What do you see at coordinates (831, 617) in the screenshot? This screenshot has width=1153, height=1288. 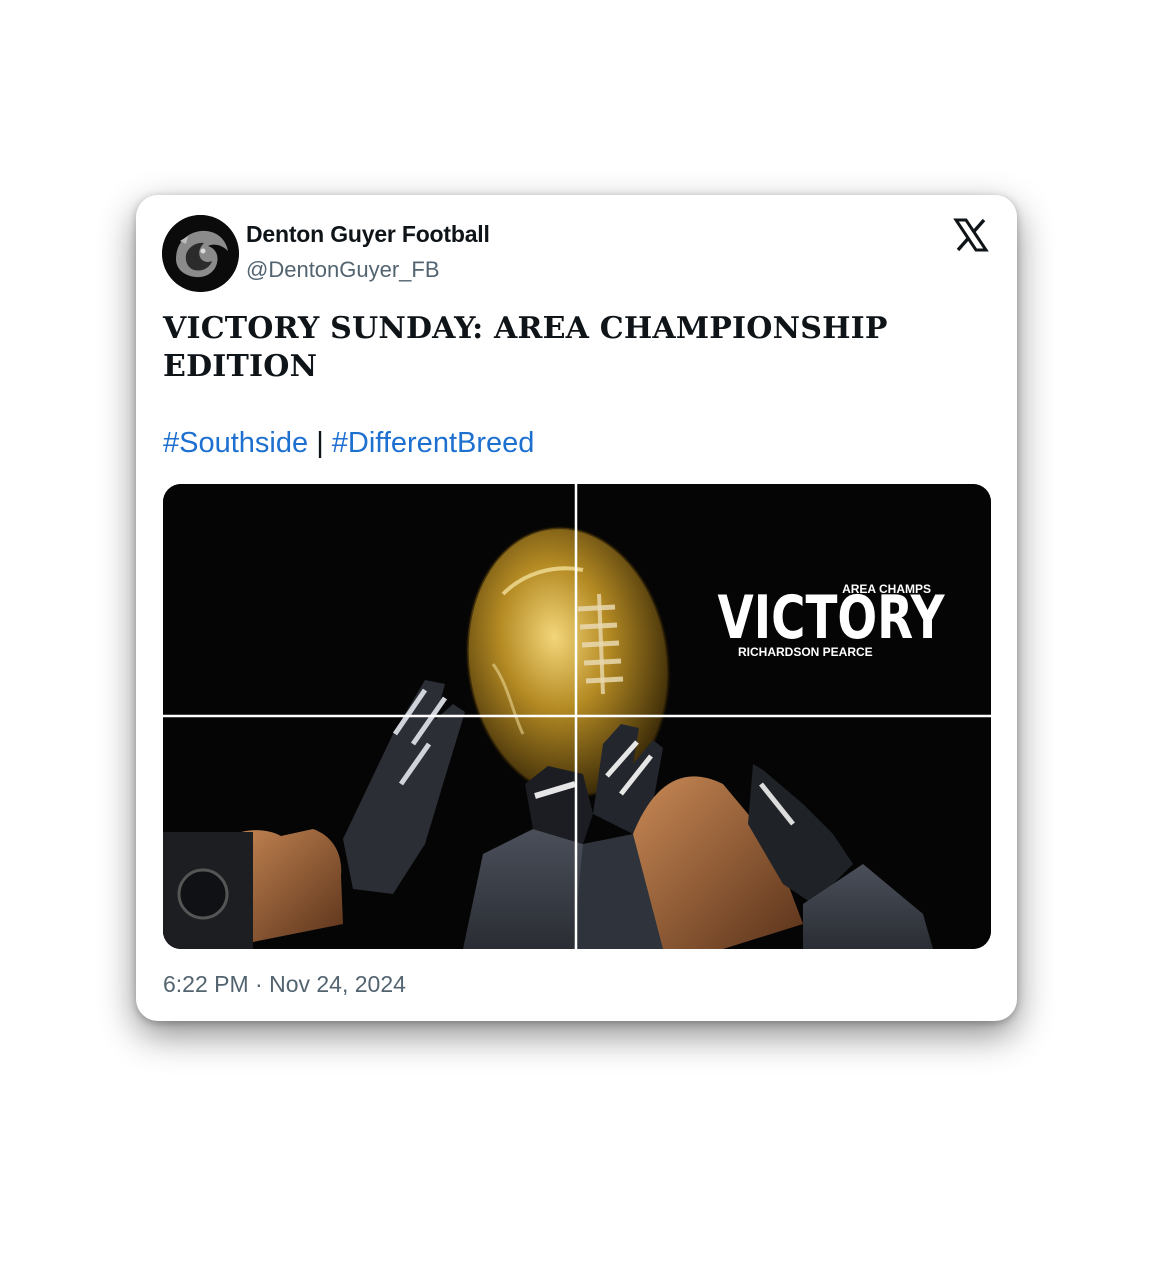 I see `media-victory-text: VICTORY` at bounding box center [831, 617].